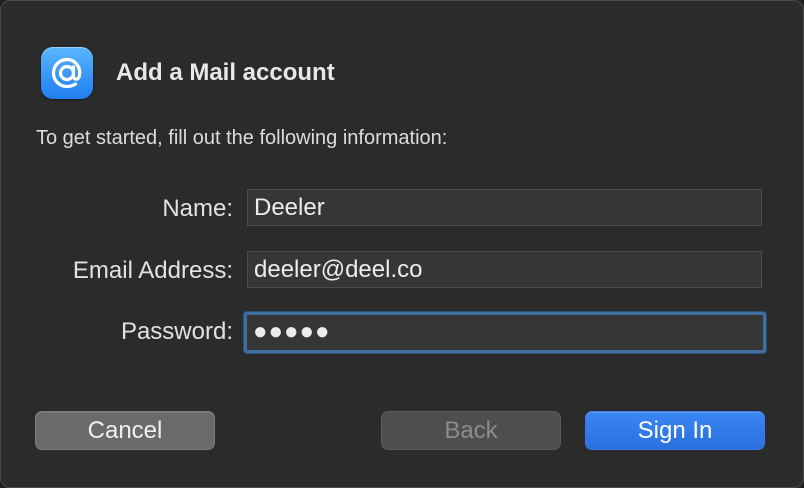 The image size is (804, 488). I want to click on password-field: ●●●●●, so click(505, 332).